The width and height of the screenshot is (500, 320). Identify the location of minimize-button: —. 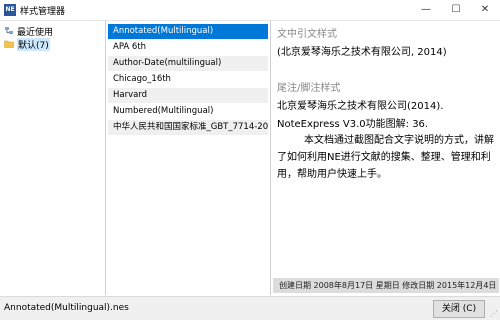
(426, 10).